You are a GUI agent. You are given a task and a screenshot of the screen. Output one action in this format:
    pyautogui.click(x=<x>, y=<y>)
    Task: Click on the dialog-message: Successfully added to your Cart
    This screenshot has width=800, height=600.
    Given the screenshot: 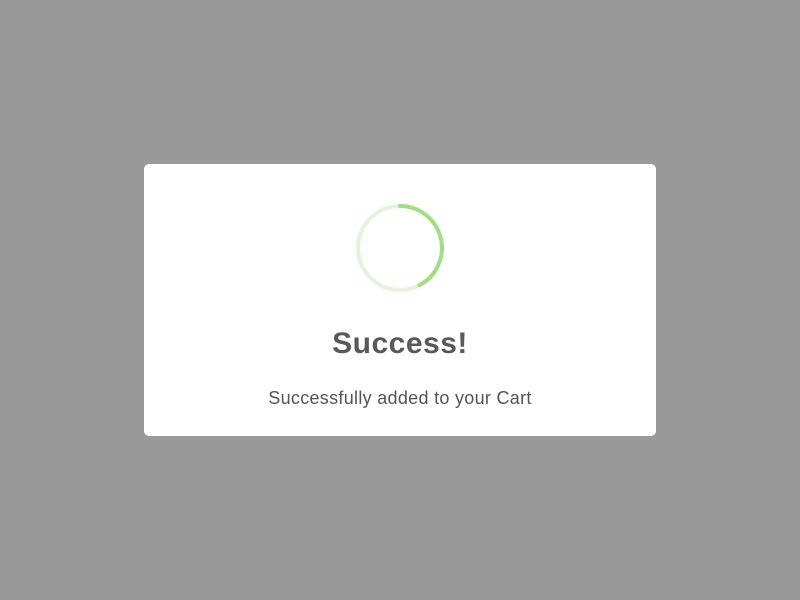 What is the action you would take?
    pyautogui.click(x=400, y=398)
    